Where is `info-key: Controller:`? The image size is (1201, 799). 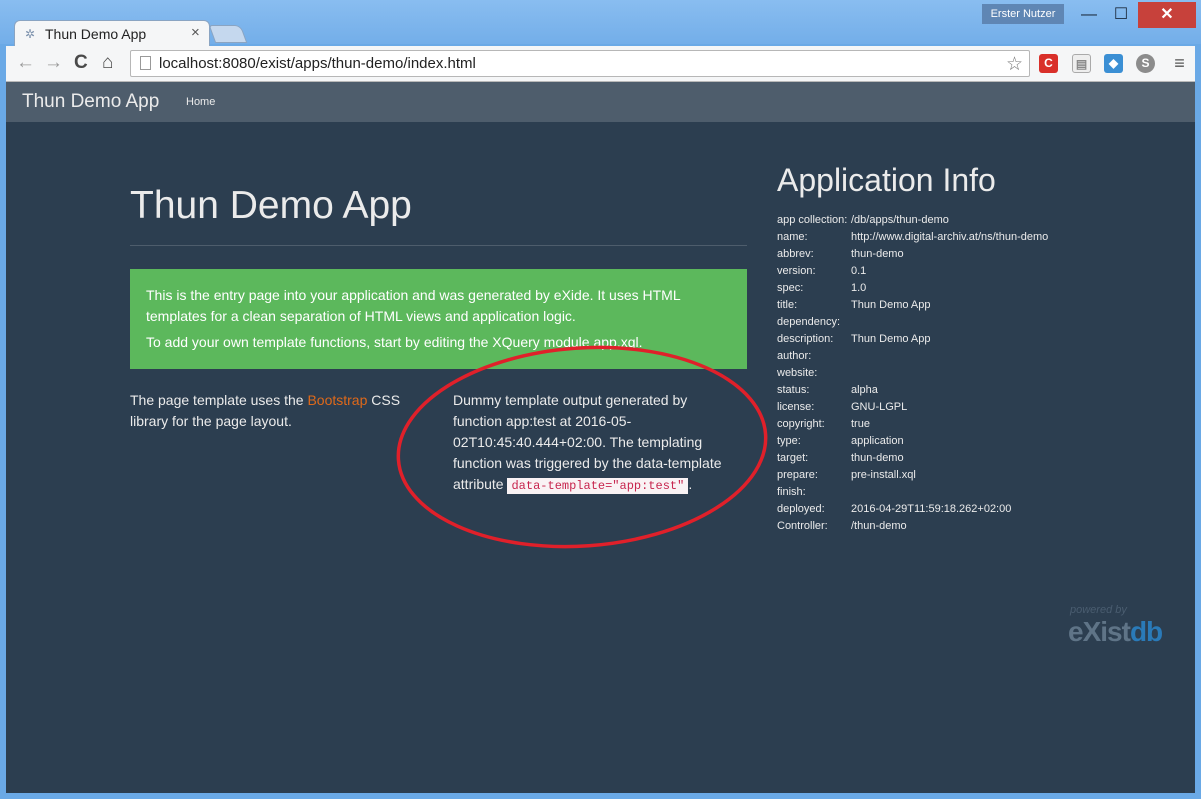 info-key: Controller: is located at coordinates (802, 526).